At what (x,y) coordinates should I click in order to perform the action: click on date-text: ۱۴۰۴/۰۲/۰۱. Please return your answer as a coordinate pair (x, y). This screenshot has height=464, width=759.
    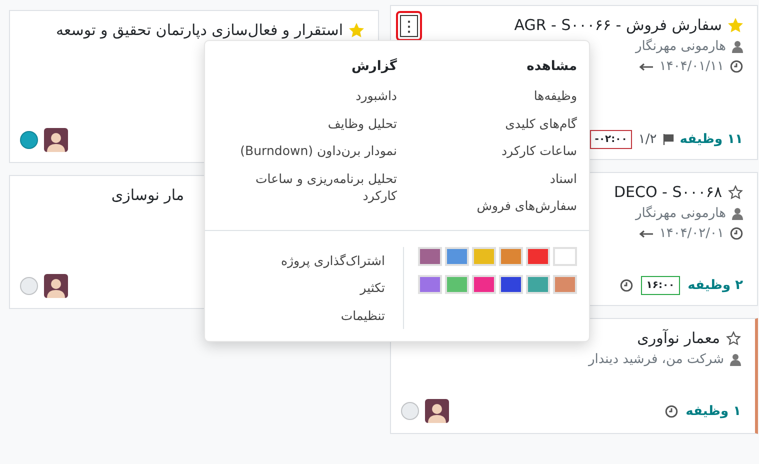
    Looking at the image, I should click on (691, 233).